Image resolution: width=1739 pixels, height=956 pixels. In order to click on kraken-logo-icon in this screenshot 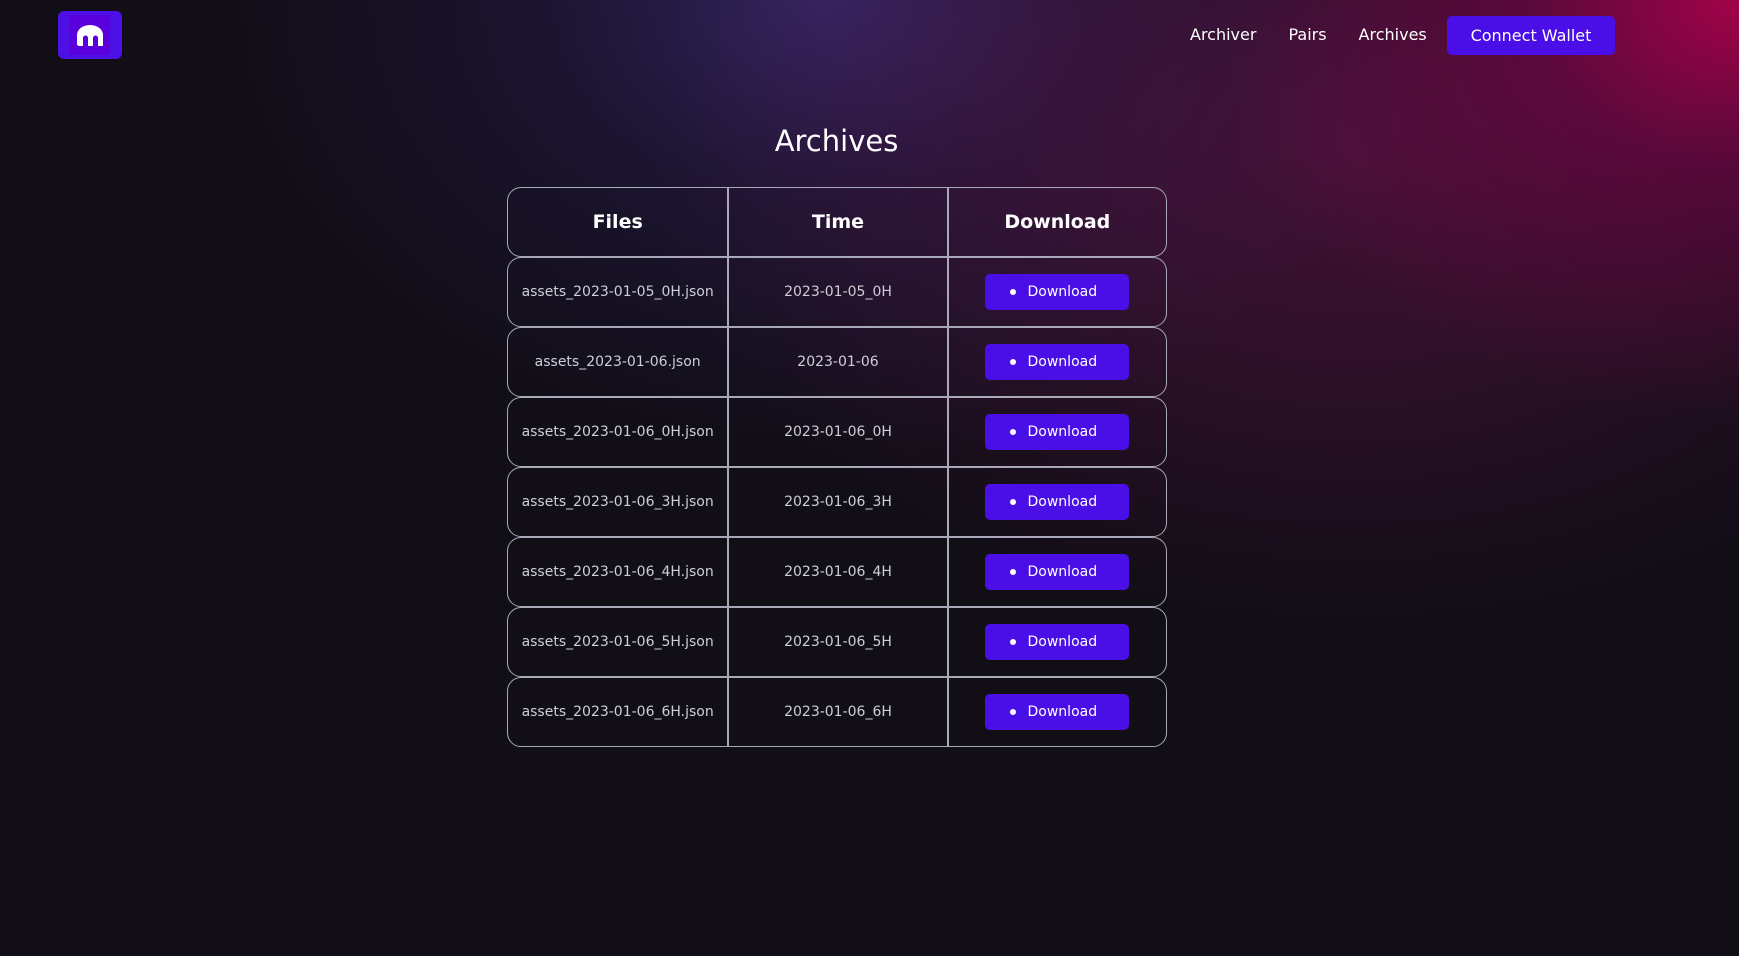, I will do `click(90, 35)`.